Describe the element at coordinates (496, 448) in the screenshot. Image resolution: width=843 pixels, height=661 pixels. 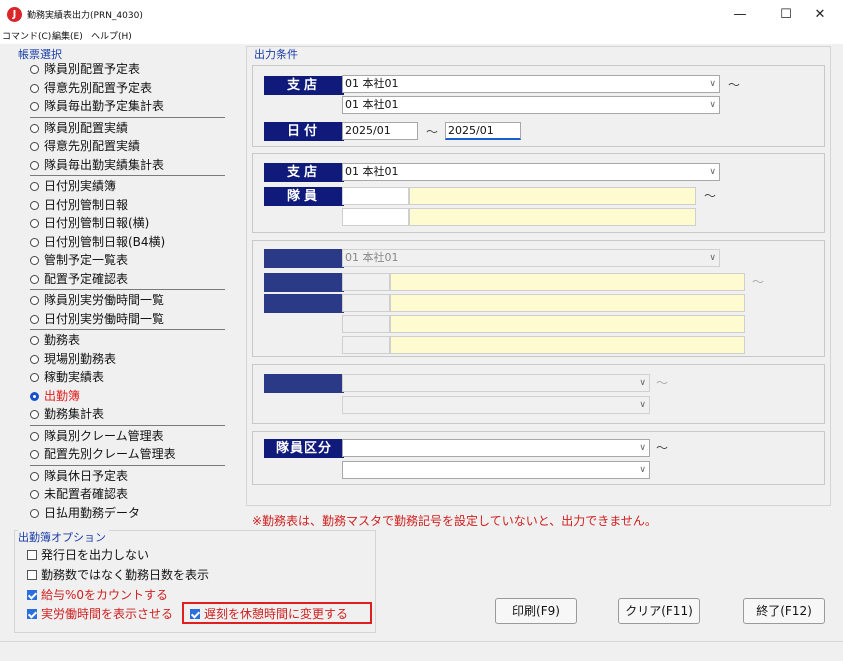
I see `member-class-from-select: ∨` at that location.